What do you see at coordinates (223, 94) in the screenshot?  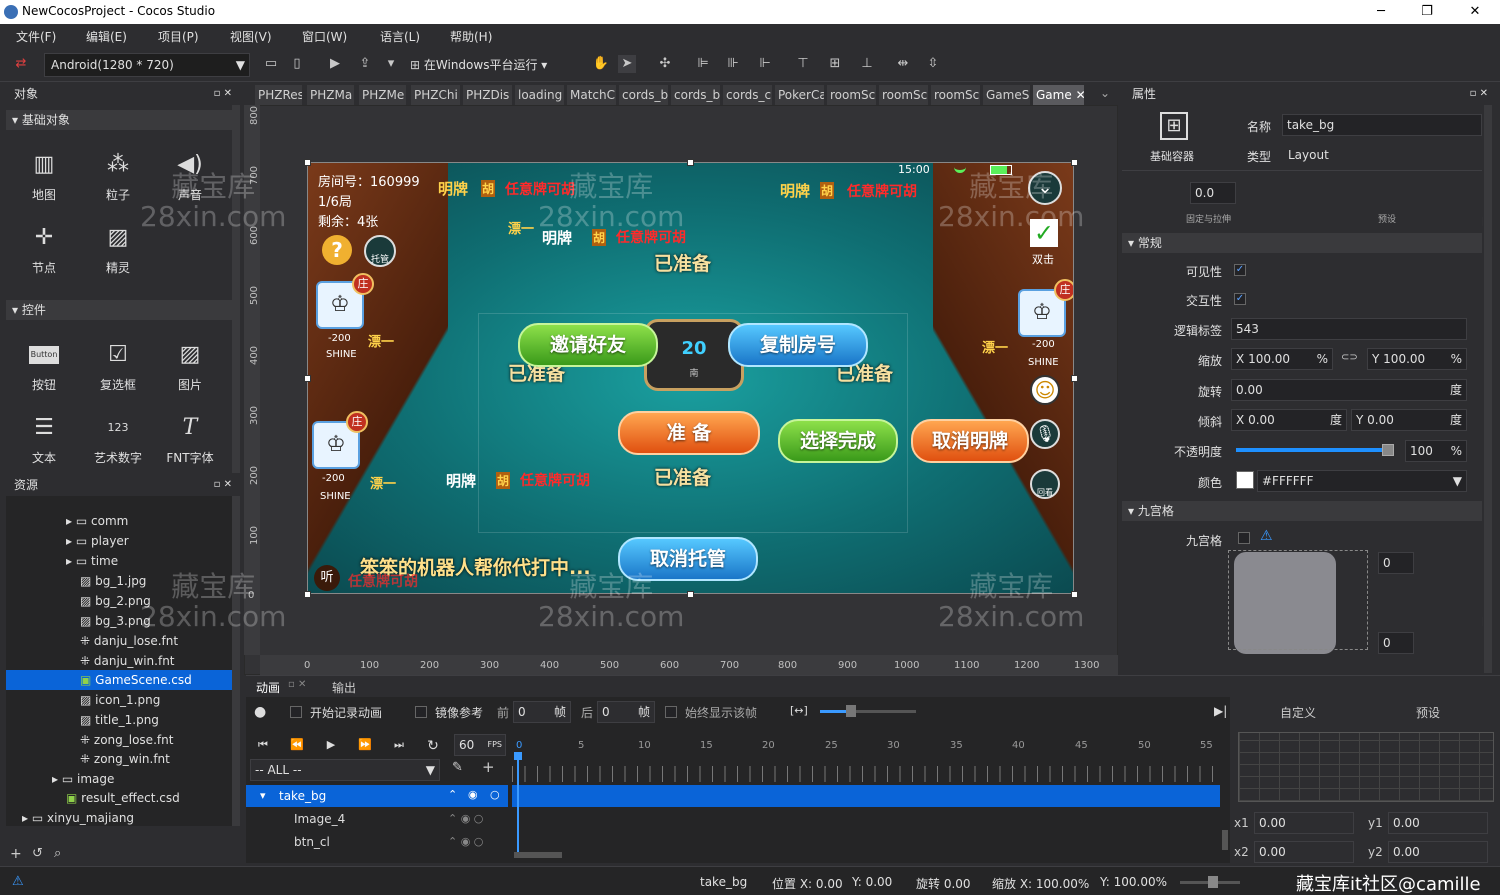 I see `panel-close-icon: ▫ ✕` at bounding box center [223, 94].